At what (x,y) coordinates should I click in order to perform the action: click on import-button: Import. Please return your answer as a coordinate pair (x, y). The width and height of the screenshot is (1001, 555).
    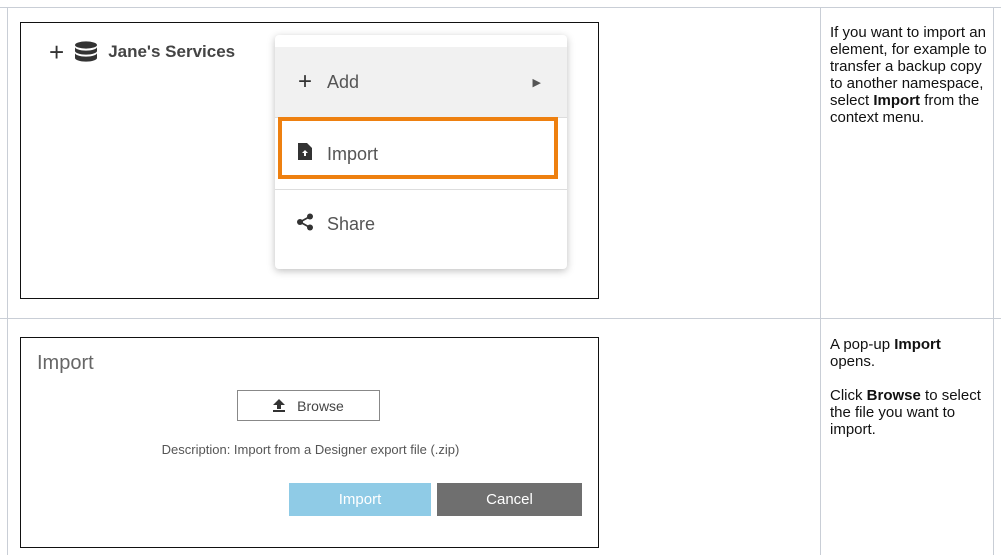
    Looking at the image, I should click on (360, 499).